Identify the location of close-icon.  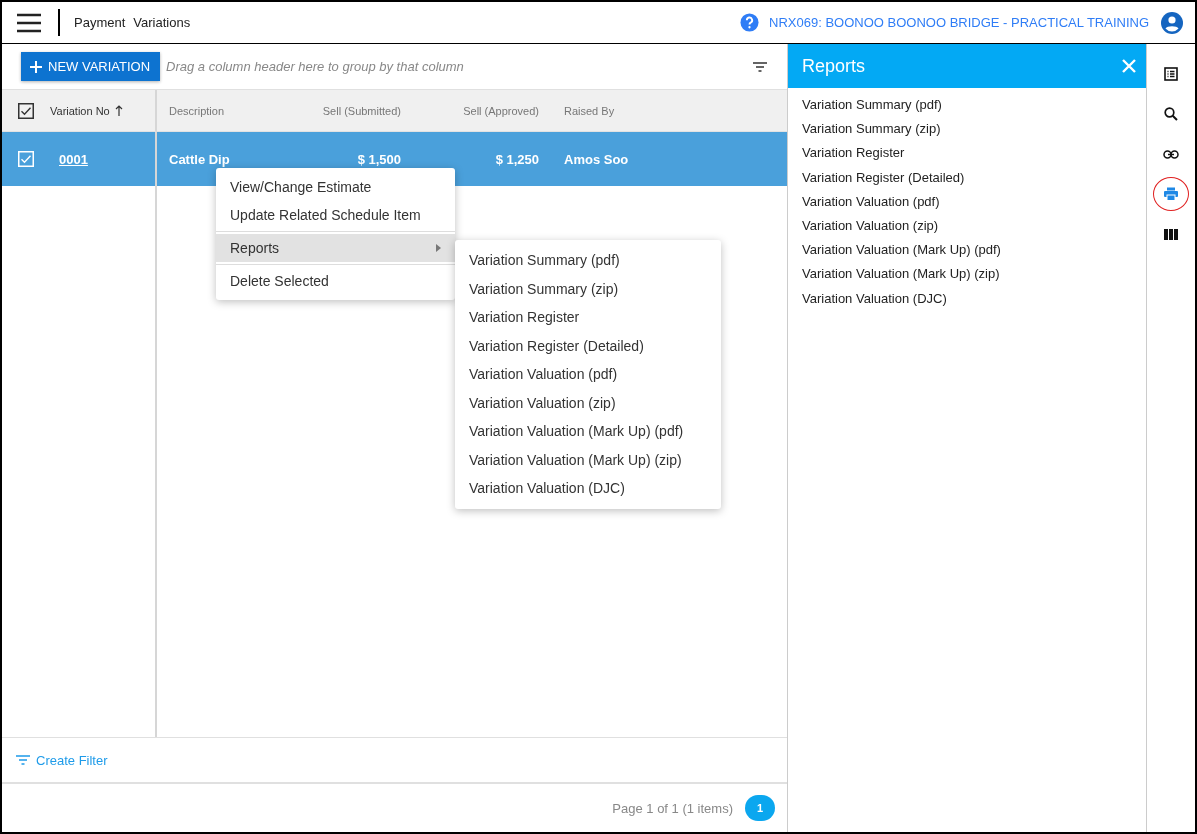
(1129, 66).